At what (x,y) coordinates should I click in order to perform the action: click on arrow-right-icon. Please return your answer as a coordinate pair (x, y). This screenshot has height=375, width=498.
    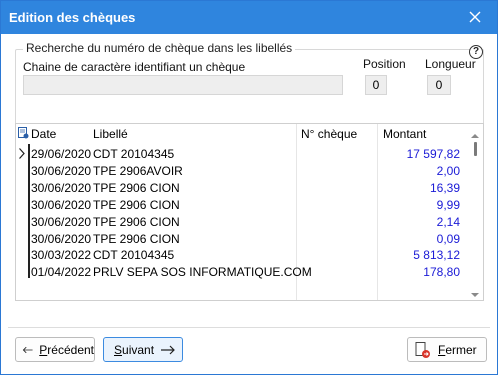
    Looking at the image, I should click on (168, 349).